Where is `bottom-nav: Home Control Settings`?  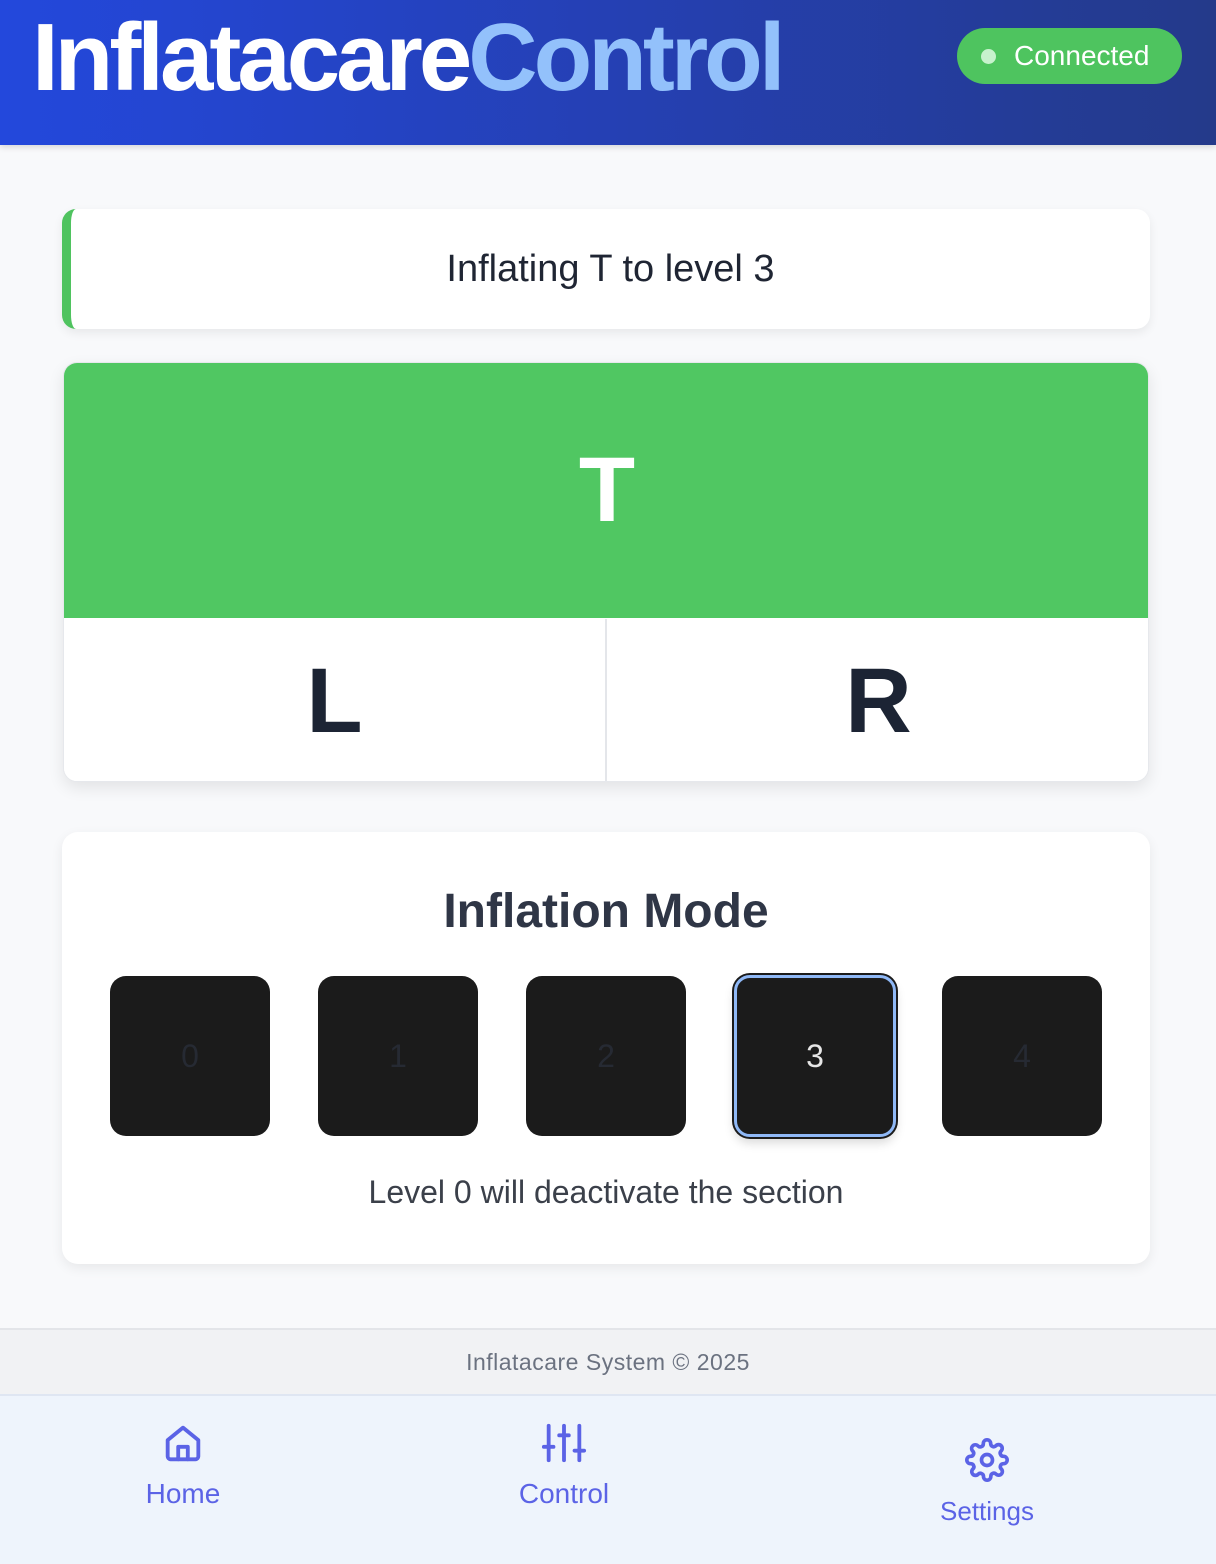 bottom-nav: Home Control Settings is located at coordinates (608, 1479).